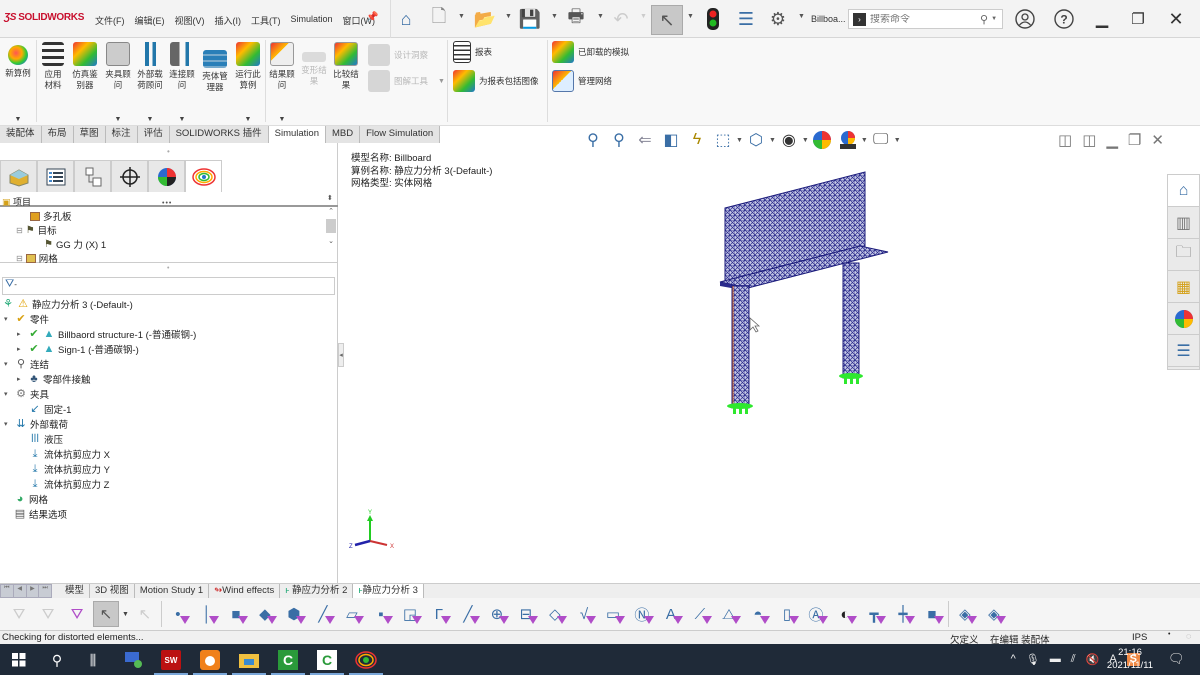  I want to click on uc-browser-icon, so click(210, 662).